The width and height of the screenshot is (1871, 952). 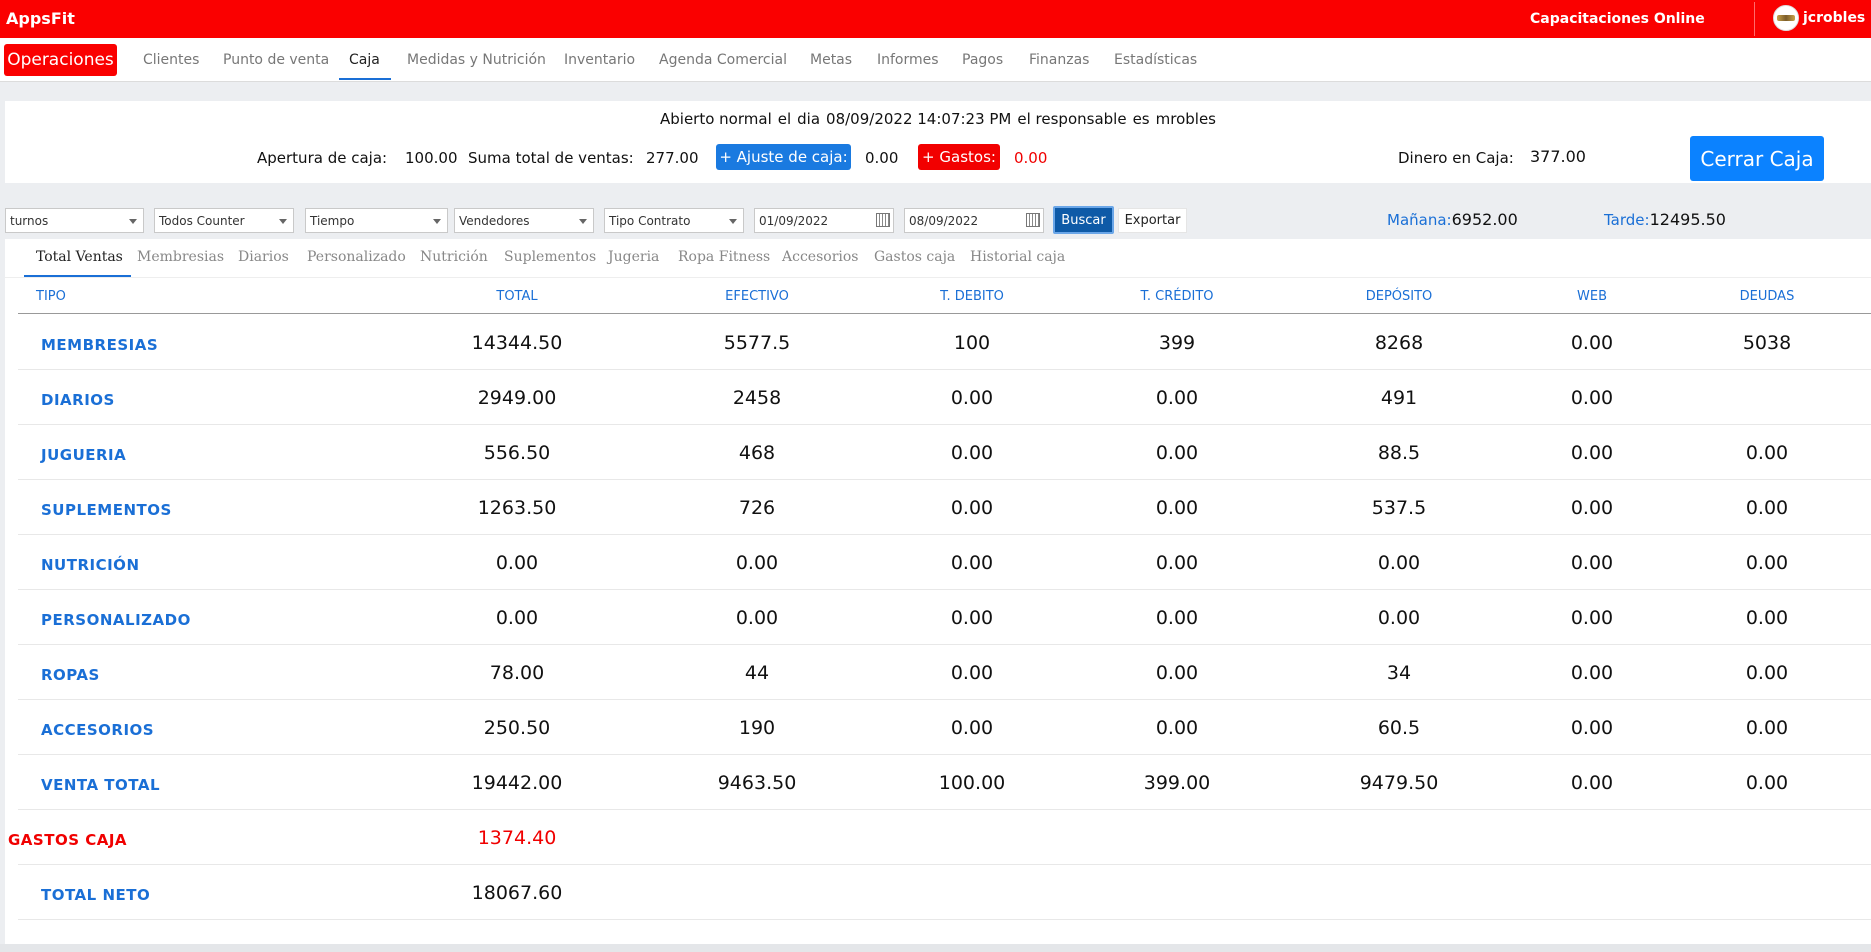 I want to click on tab-caja: Caja, so click(x=364, y=60).